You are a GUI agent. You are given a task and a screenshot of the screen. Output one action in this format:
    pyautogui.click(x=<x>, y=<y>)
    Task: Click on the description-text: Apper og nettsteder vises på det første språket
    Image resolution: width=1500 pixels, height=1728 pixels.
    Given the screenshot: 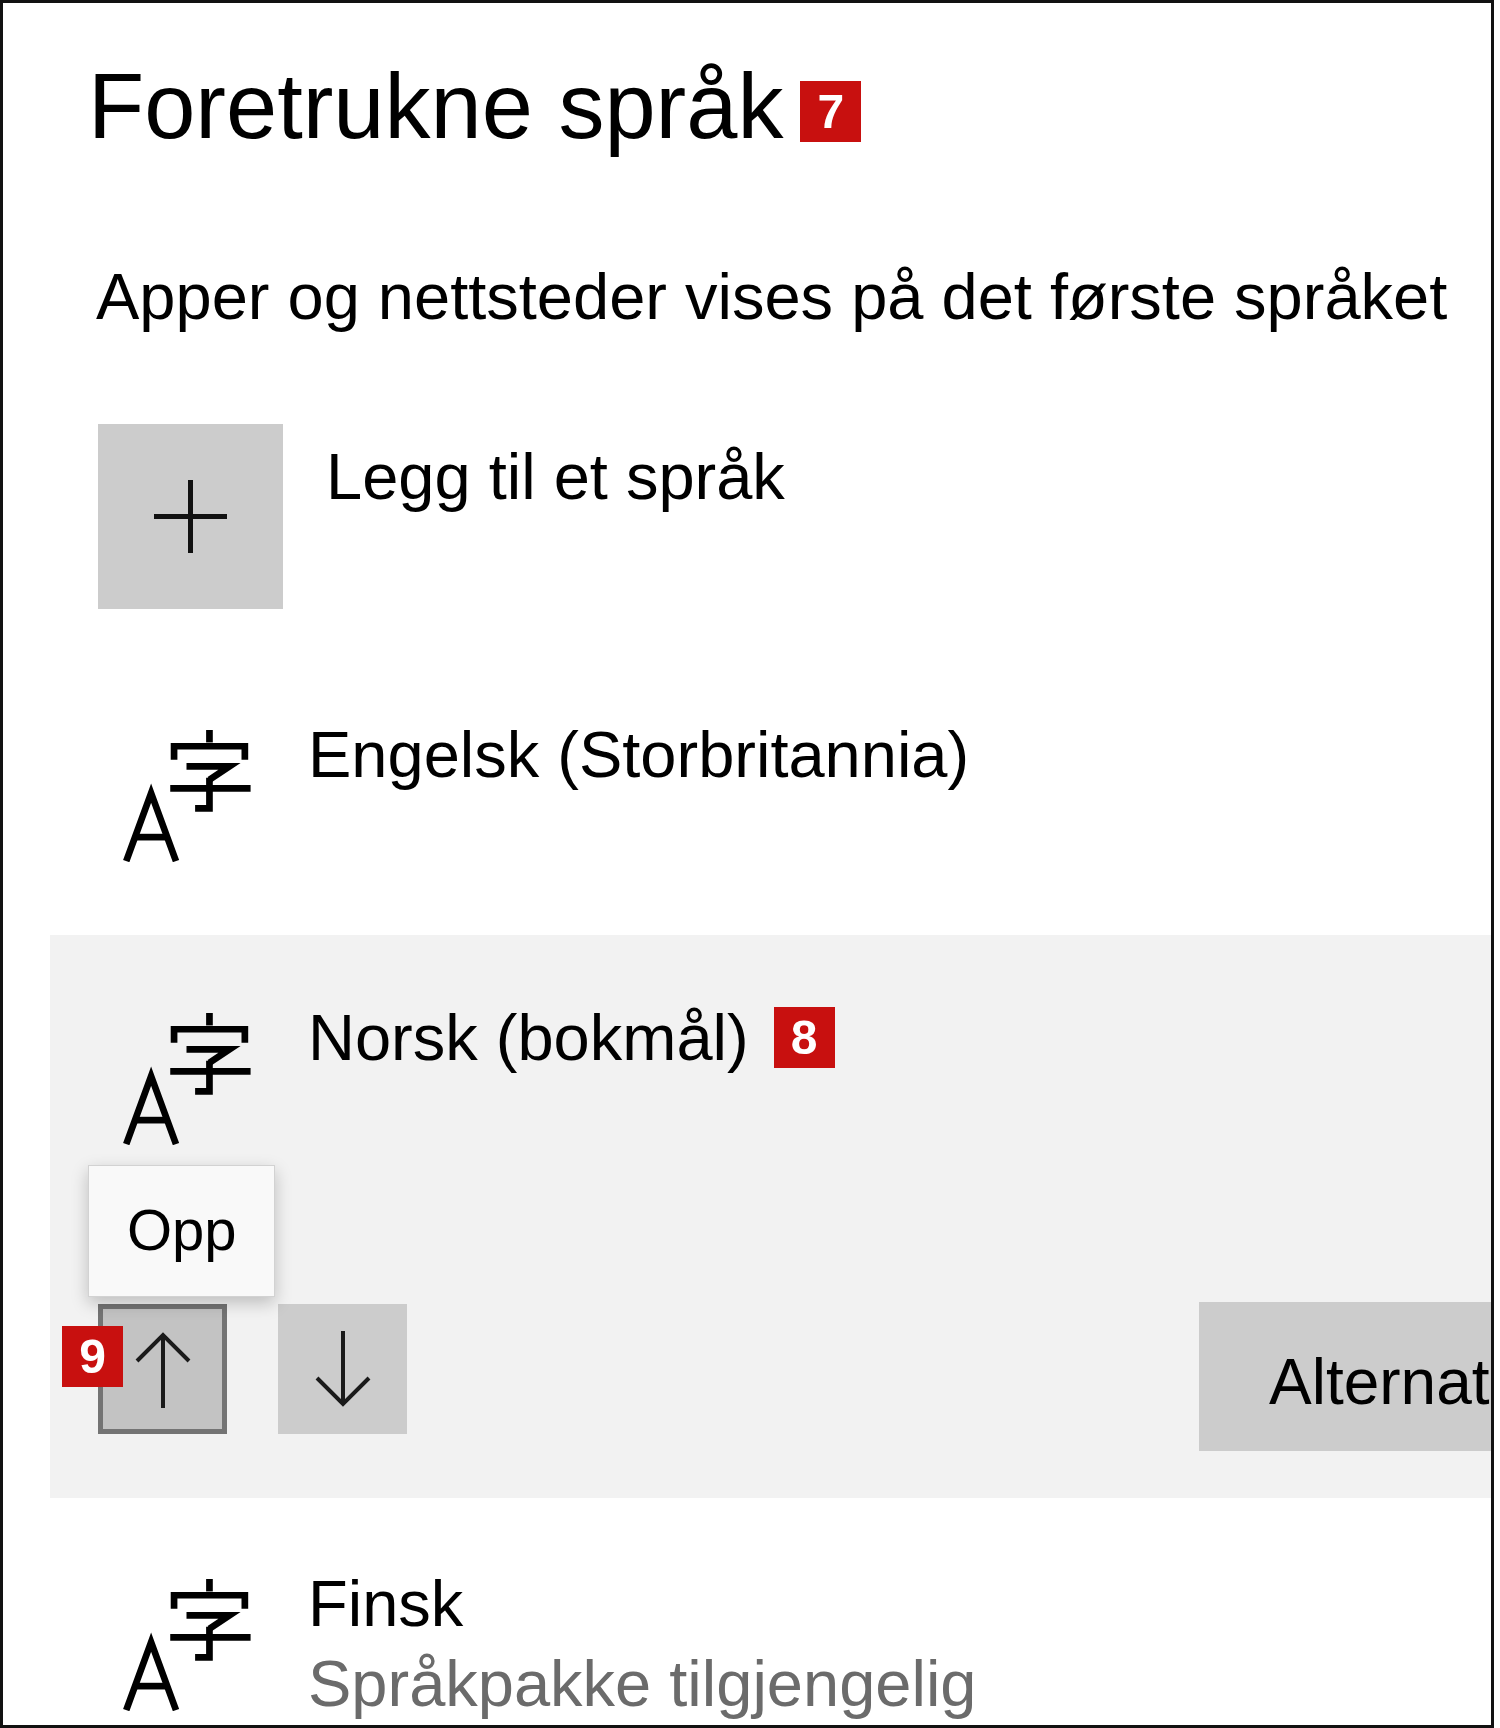 What is the action you would take?
    pyautogui.click(x=772, y=297)
    